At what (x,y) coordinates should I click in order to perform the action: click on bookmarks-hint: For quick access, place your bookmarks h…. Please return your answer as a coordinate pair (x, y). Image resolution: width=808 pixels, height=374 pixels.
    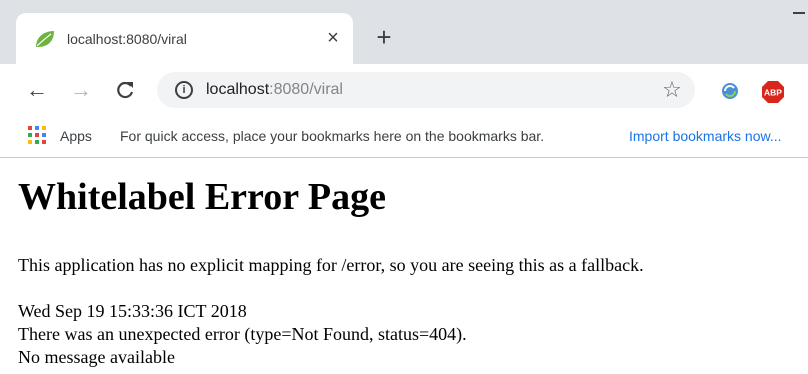
    Looking at the image, I should click on (332, 136).